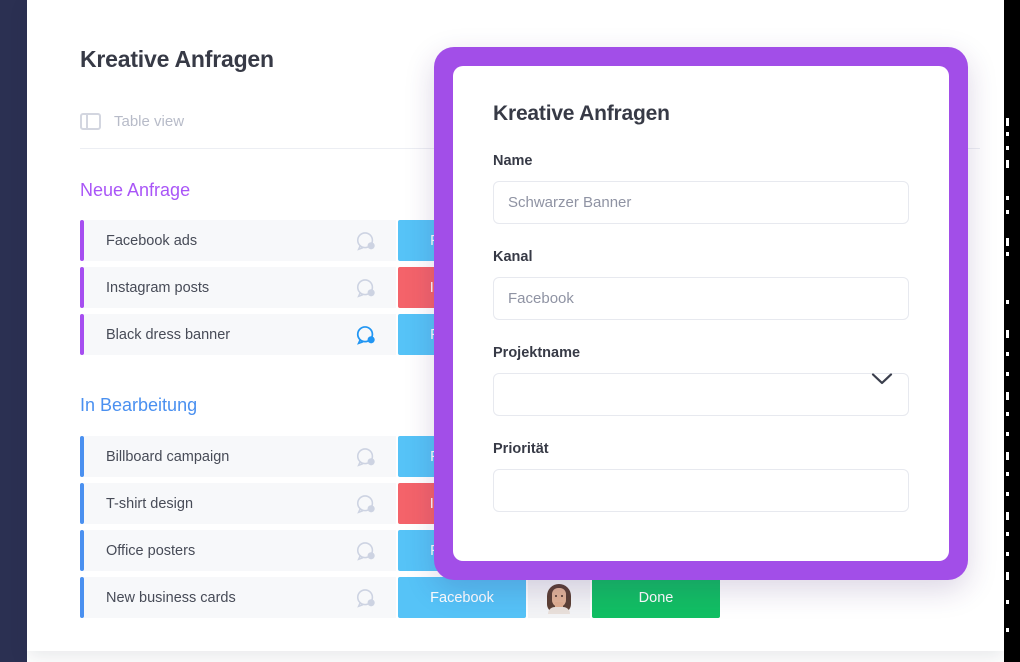 Image resolution: width=1020 pixels, height=662 pixels. I want to click on page-title: Kreative Anfragen, so click(177, 59).